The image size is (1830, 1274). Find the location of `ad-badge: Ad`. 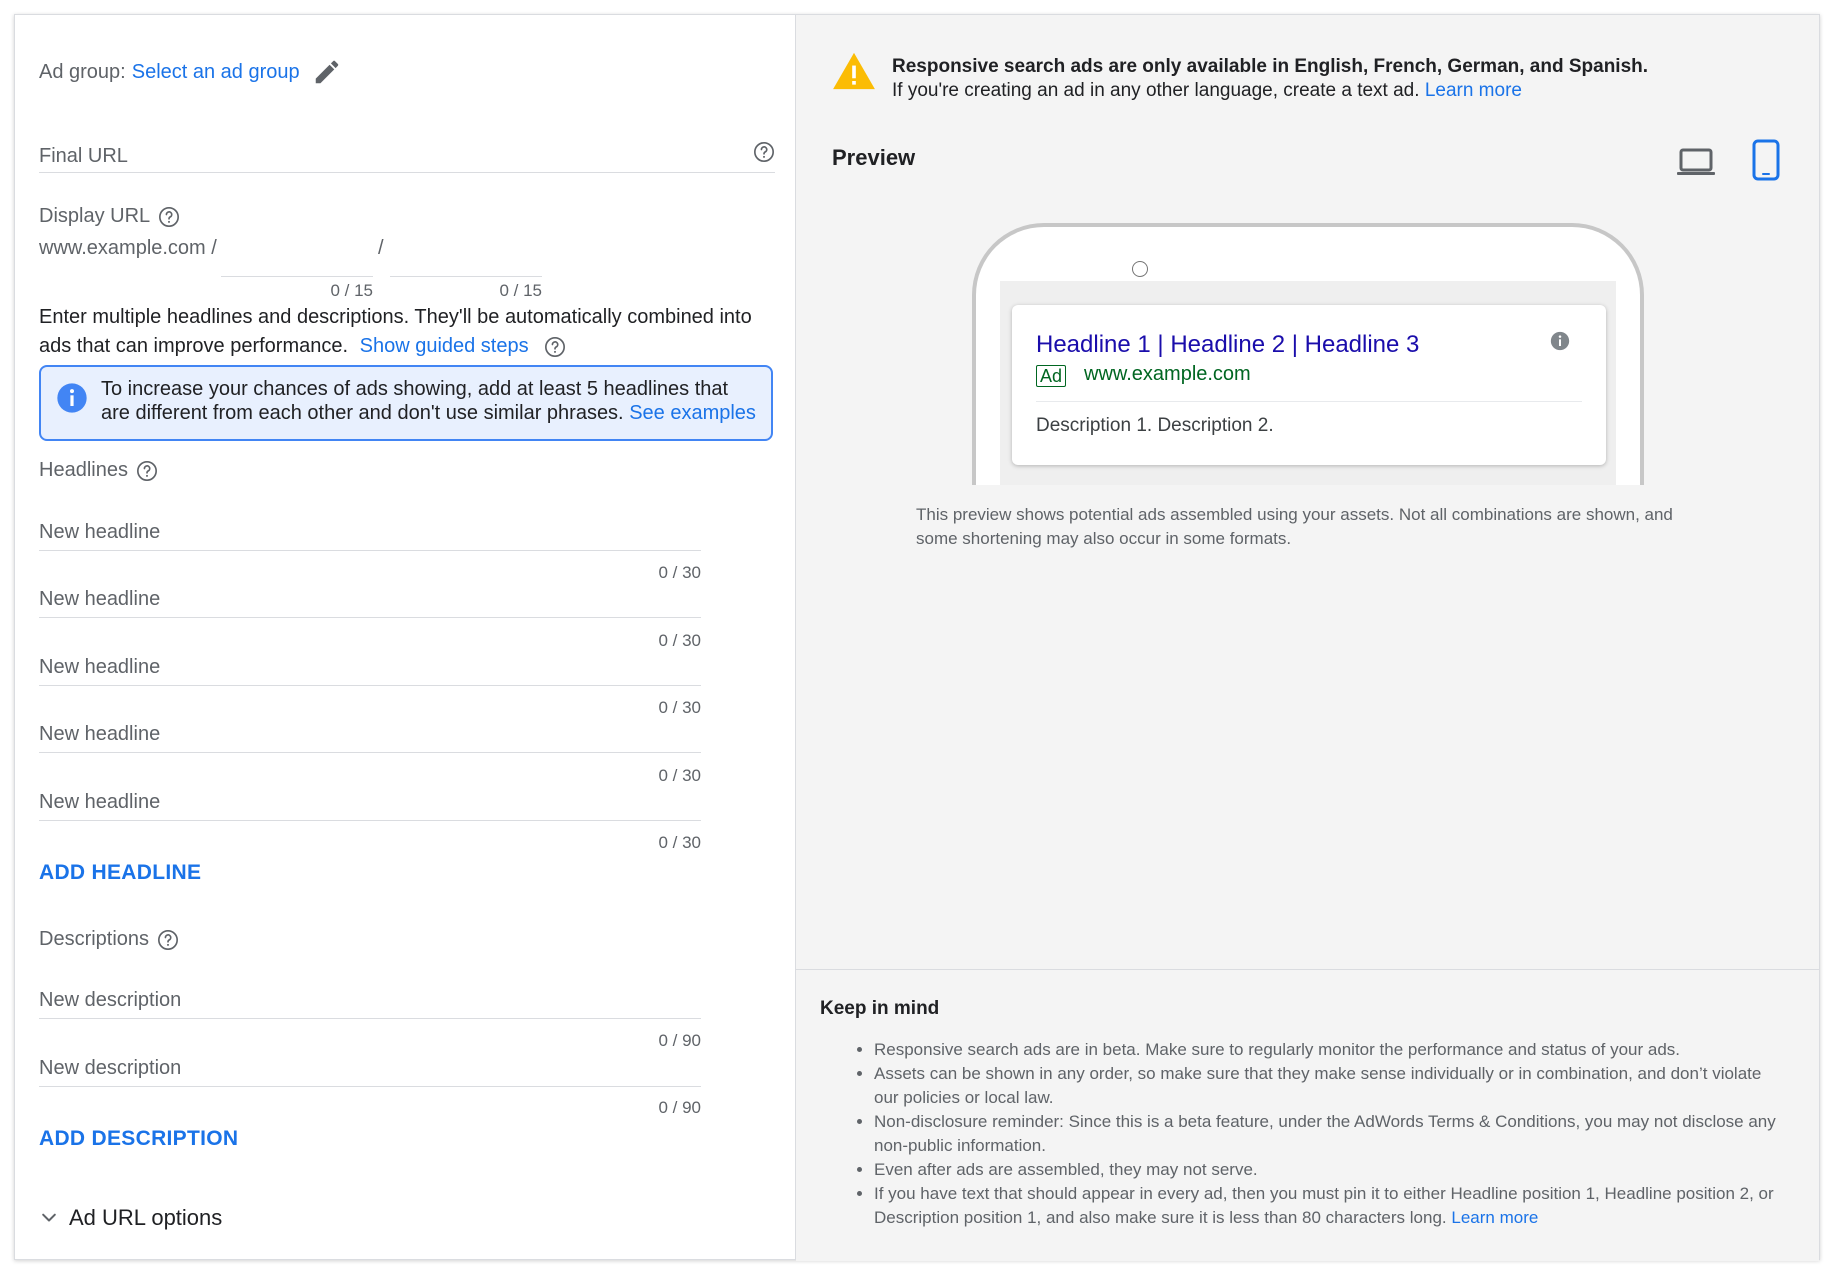

ad-badge: Ad is located at coordinates (1051, 376).